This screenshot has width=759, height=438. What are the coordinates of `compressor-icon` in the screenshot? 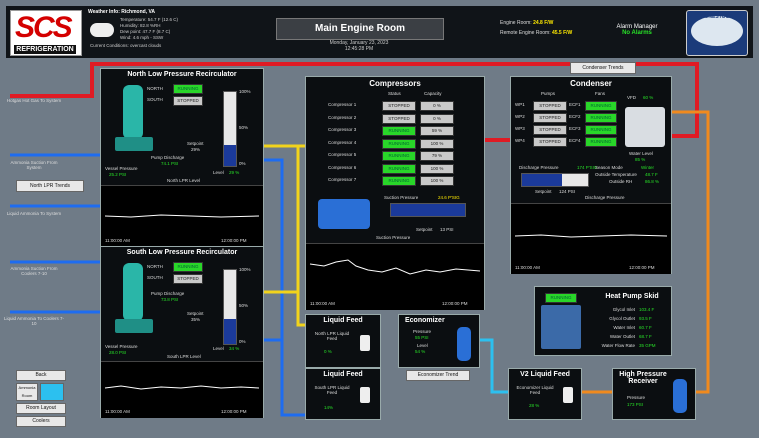 It's located at (344, 214).